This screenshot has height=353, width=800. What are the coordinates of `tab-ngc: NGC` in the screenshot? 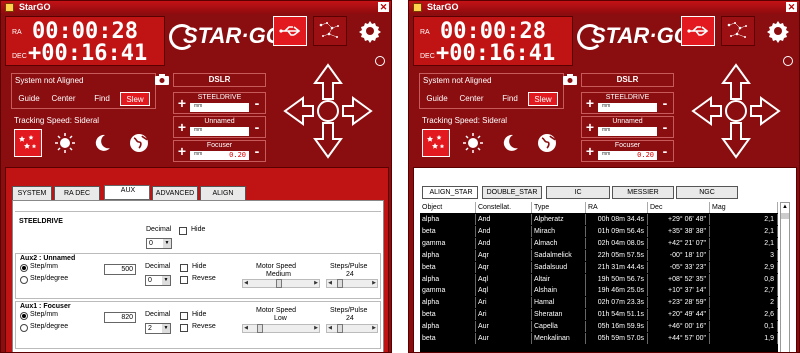 It's located at (707, 192).